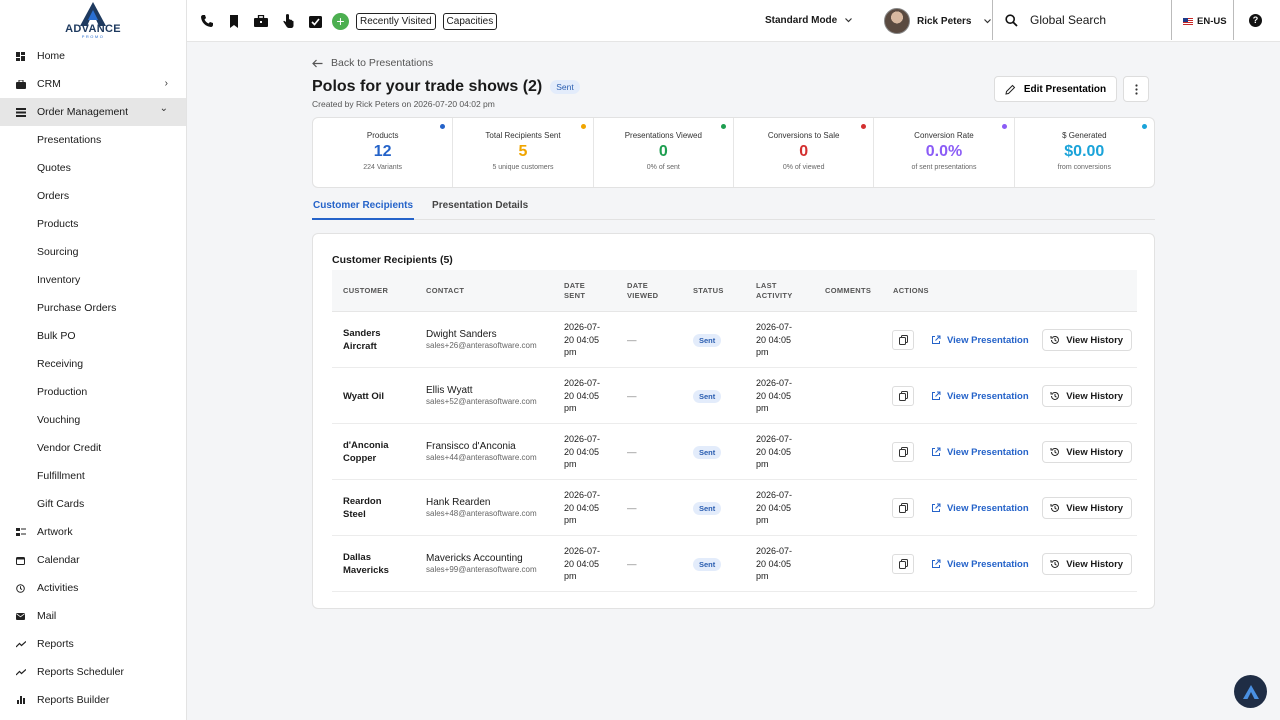  I want to click on sidebar-sub-fulfillment: Fulfillment, so click(93, 476).